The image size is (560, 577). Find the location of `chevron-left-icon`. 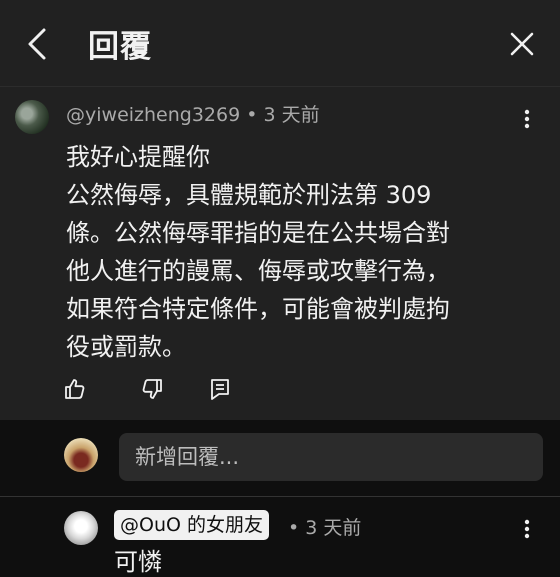

chevron-left-icon is located at coordinates (37, 44).